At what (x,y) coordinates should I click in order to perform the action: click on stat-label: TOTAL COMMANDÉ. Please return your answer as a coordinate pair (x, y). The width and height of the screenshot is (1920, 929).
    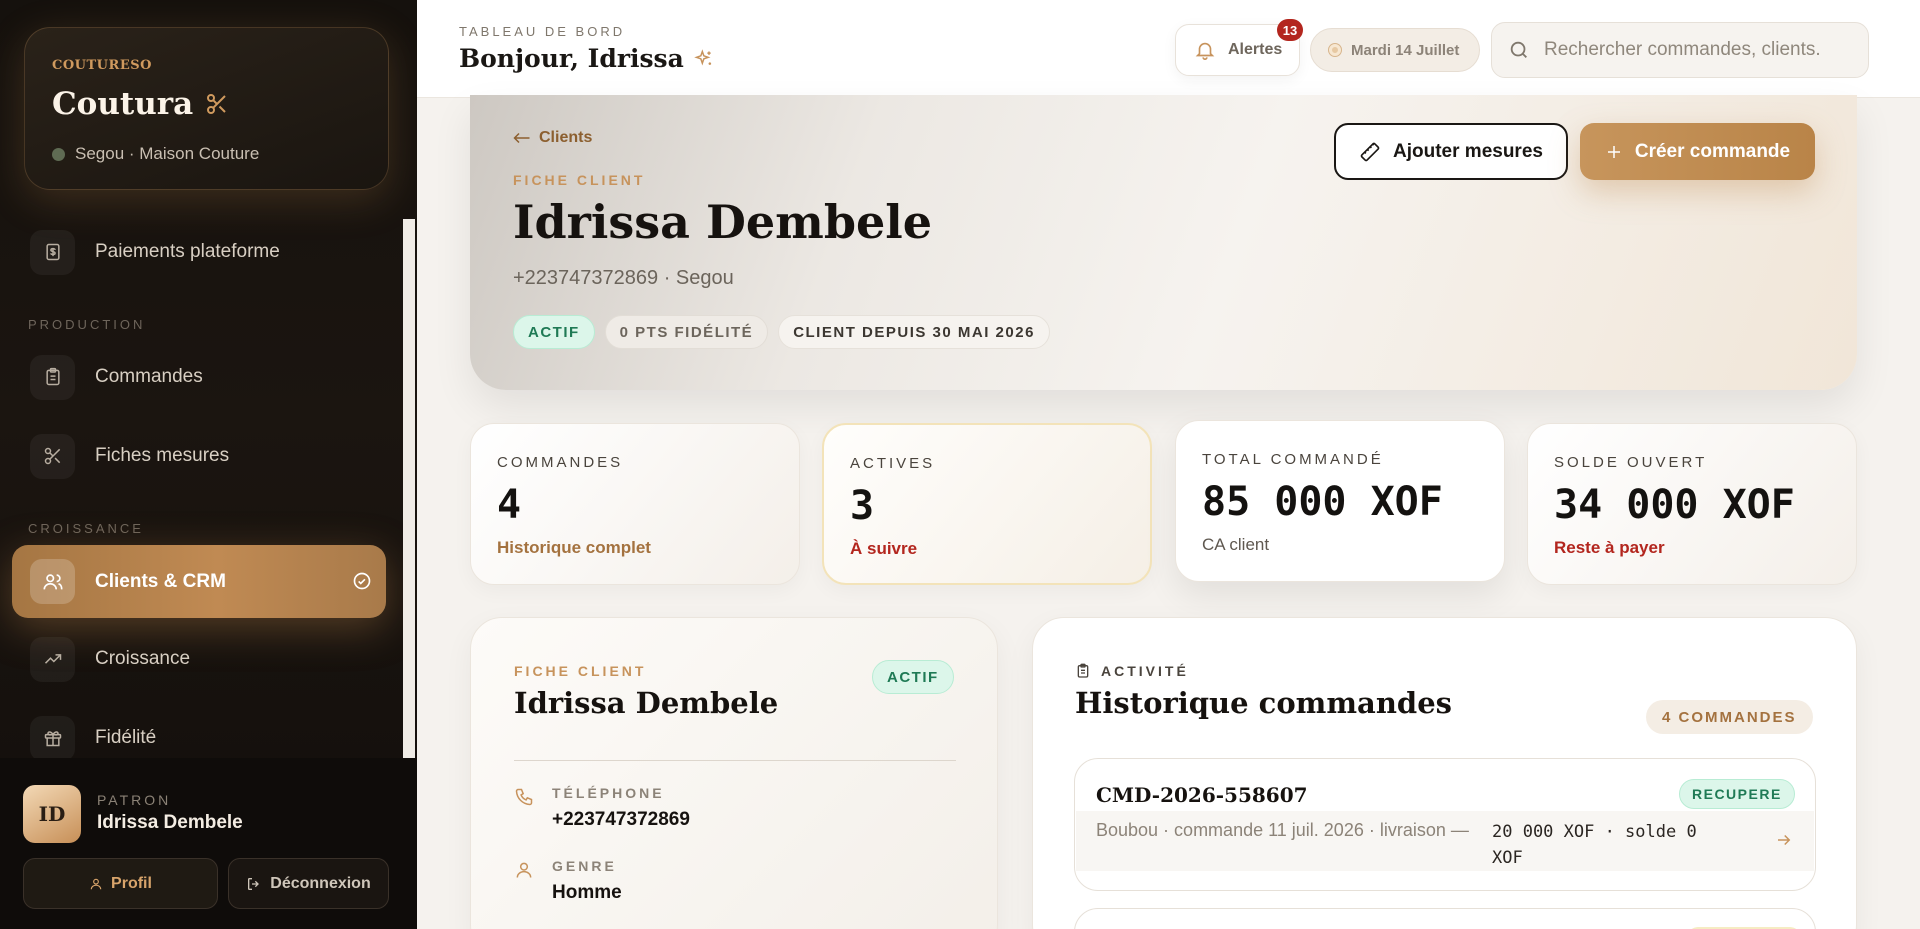
    Looking at the image, I should click on (1293, 459).